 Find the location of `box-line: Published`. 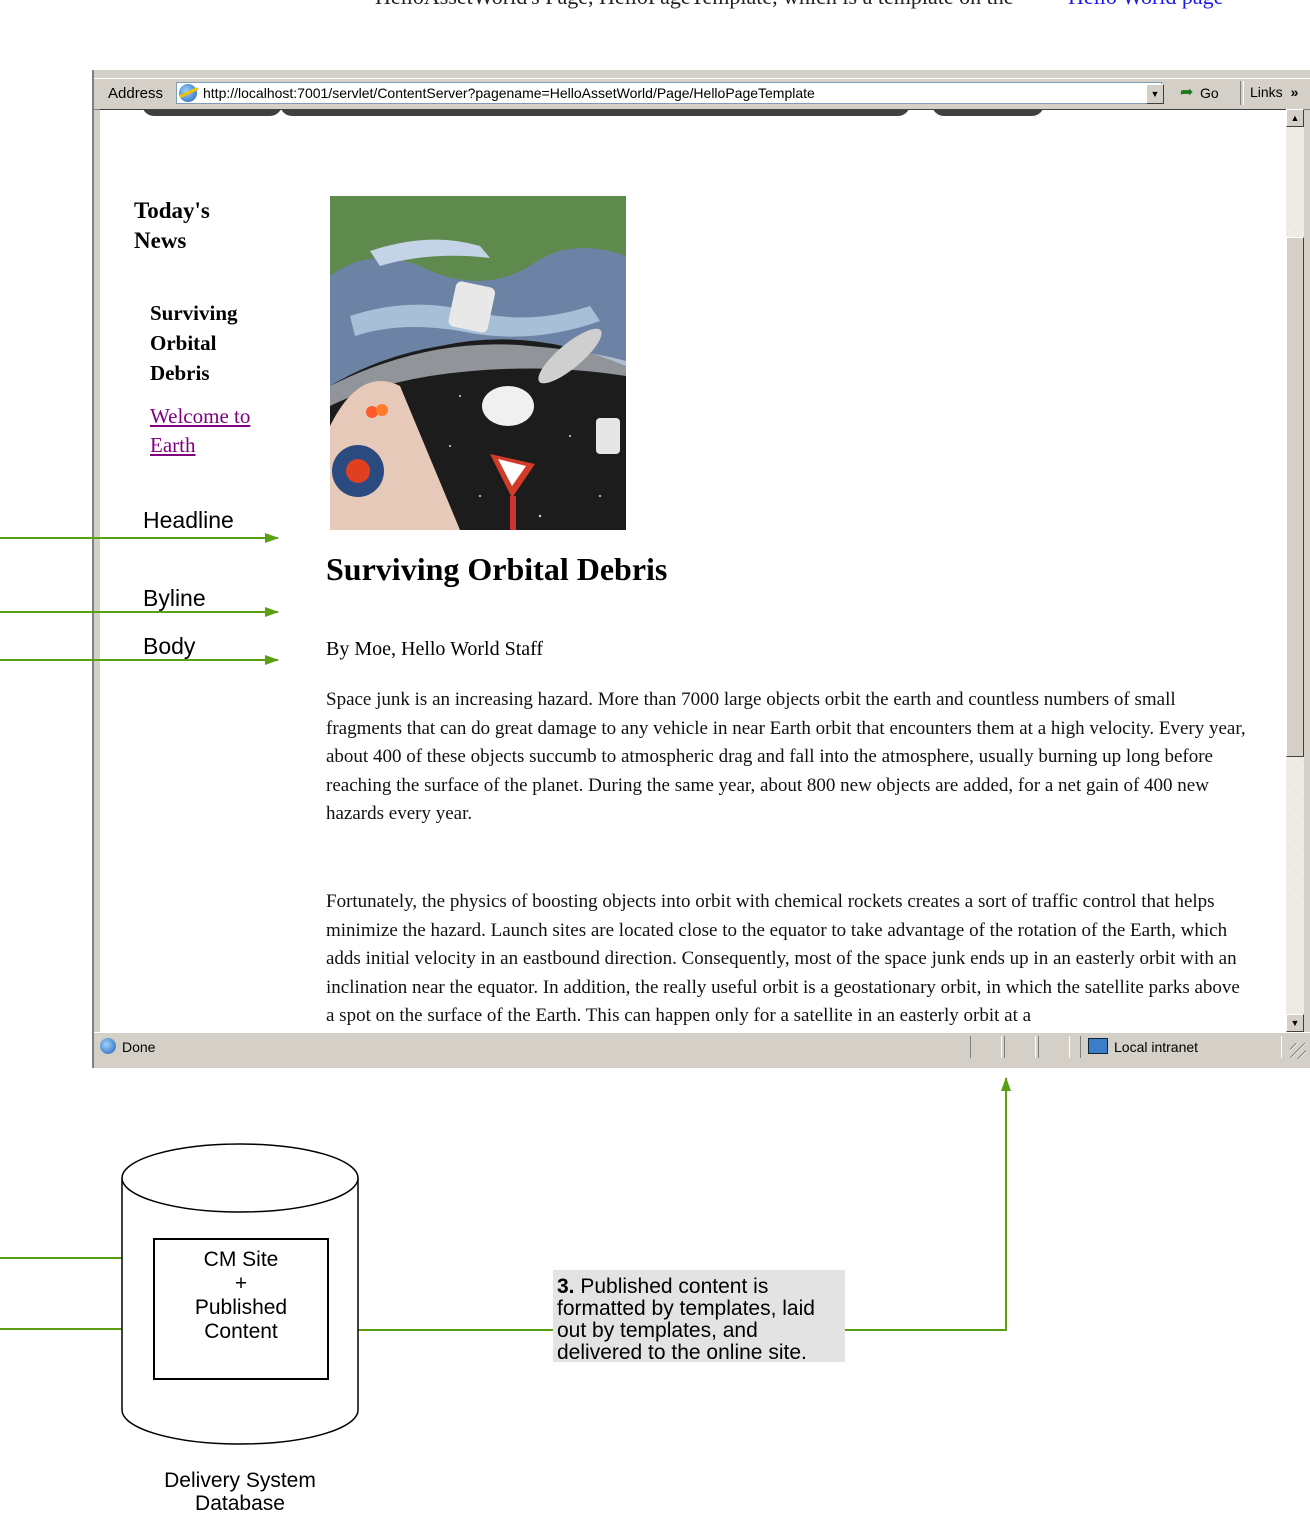

box-line: Published is located at coordinates (241, 1307).